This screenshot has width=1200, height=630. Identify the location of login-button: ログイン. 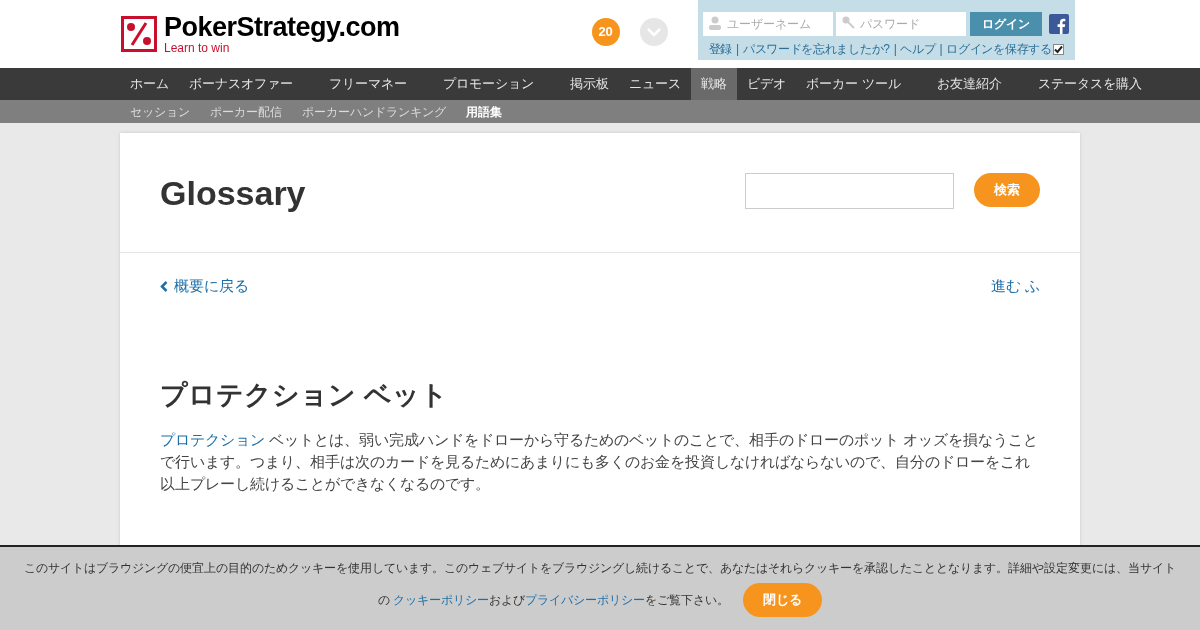
(1005, 23).